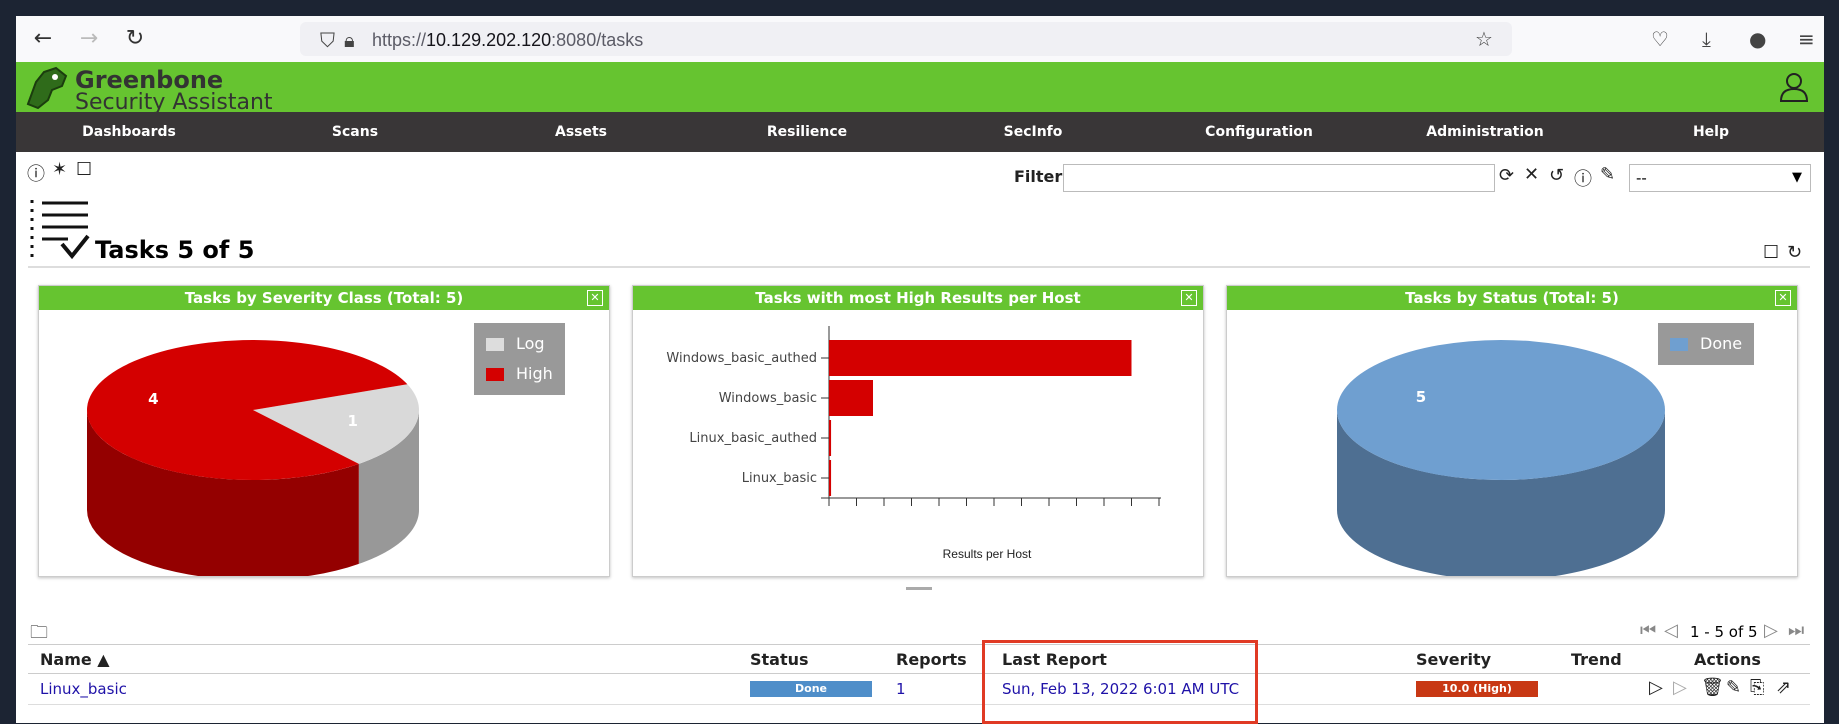  Describe the element at coordinates (36, 173) in the screenshot. I see `help-icon: ⓘ` at that location.